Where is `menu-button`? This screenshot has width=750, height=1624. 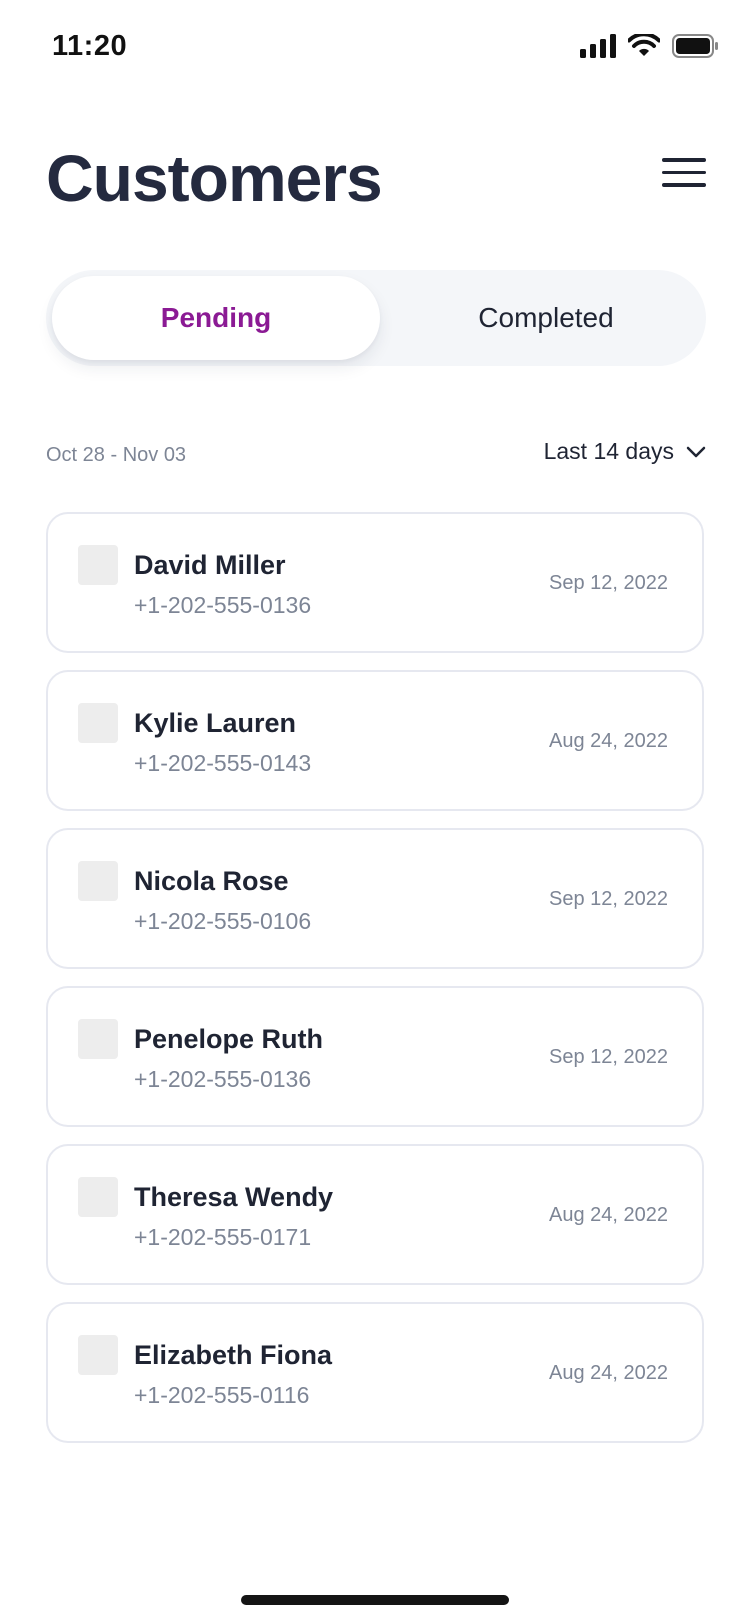 menu-button is located at coordinates (684, 175).